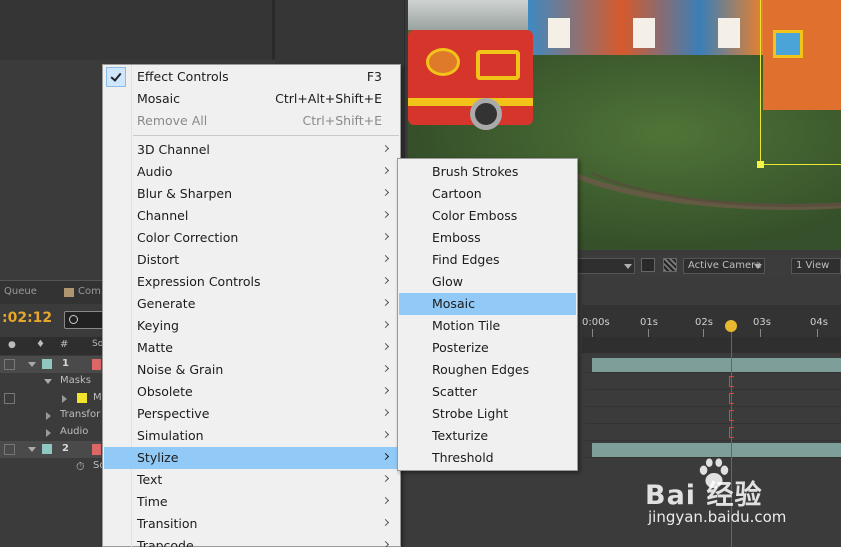 The height and width of the screenshot is (547, 841). What do you see at coordinates (251, 348) in the screenshot?
I see `menu-item-matte: Matte` at bounding box center [251, 348].